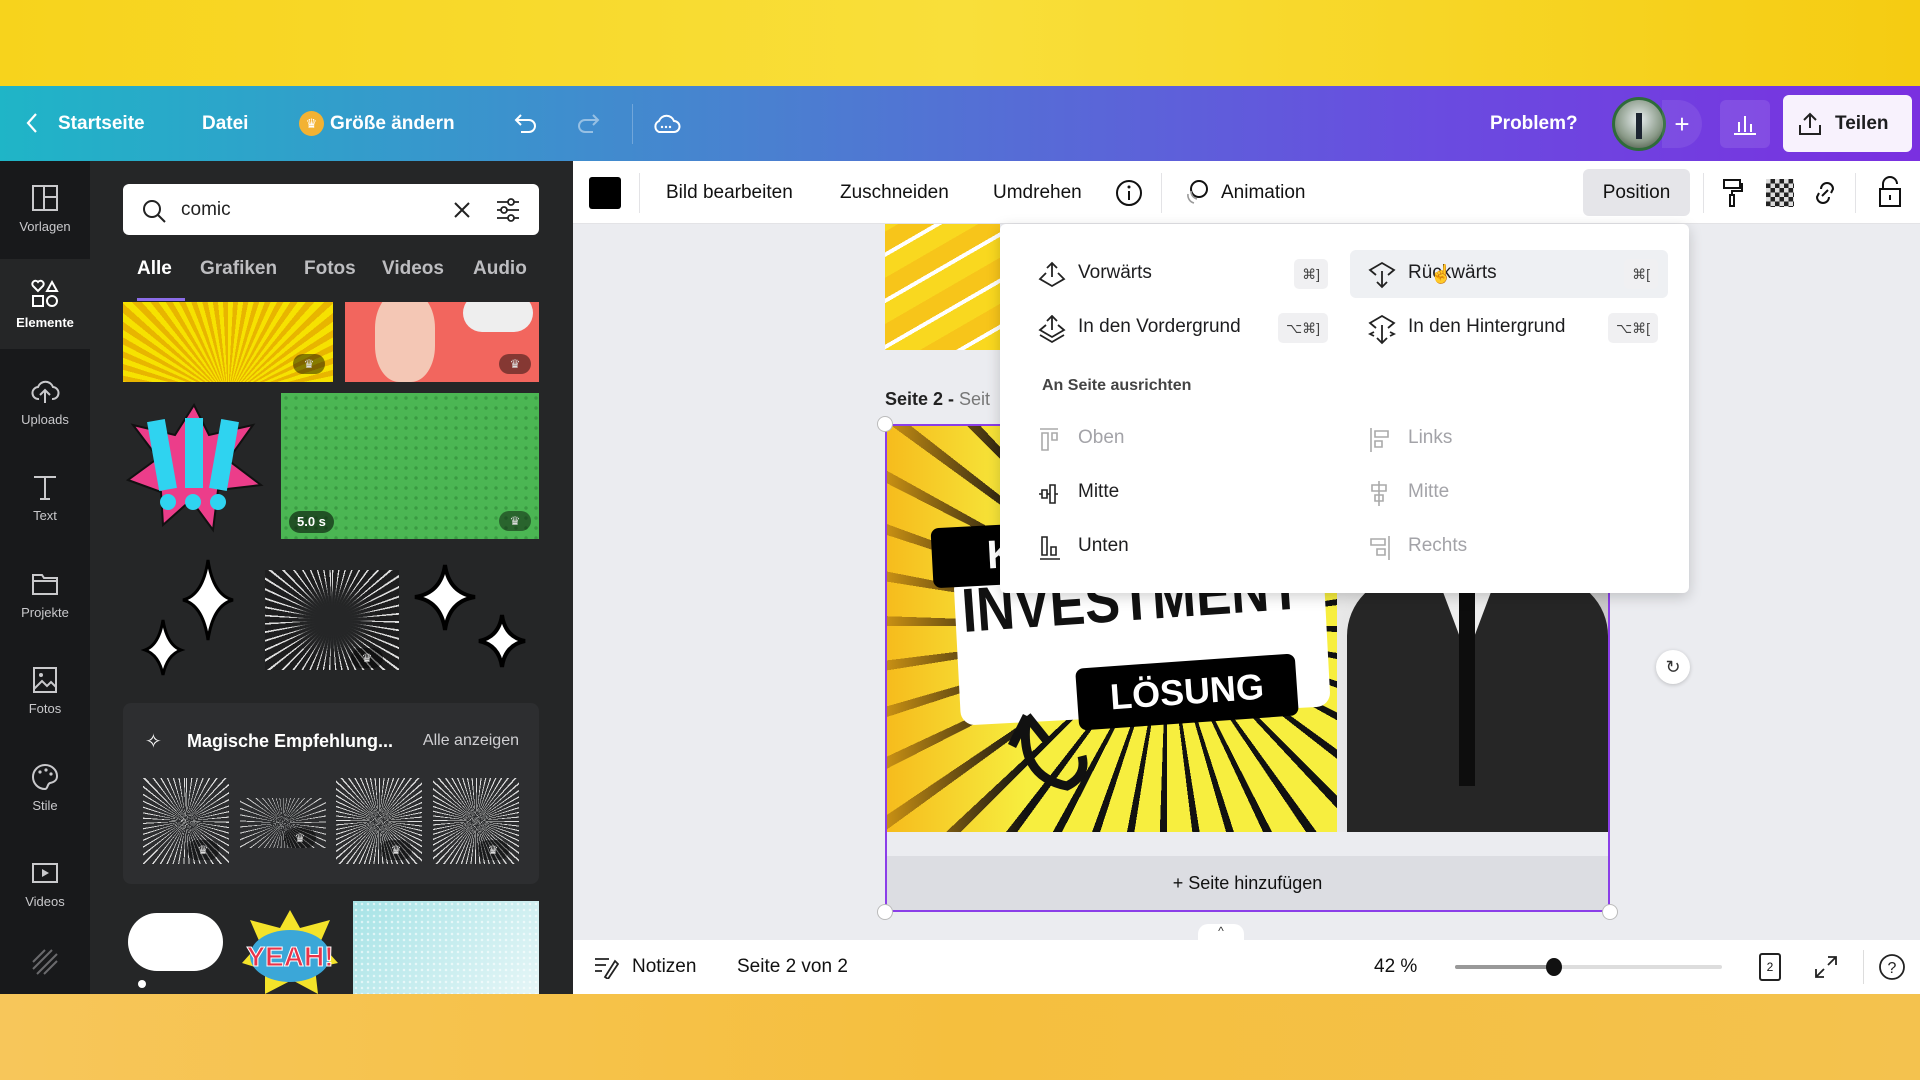 This screenshot has width=1920, height=1080. Describe the element at coordinates (1745, 124) in the screenshot. I see `insights-chart-icon` at that location.